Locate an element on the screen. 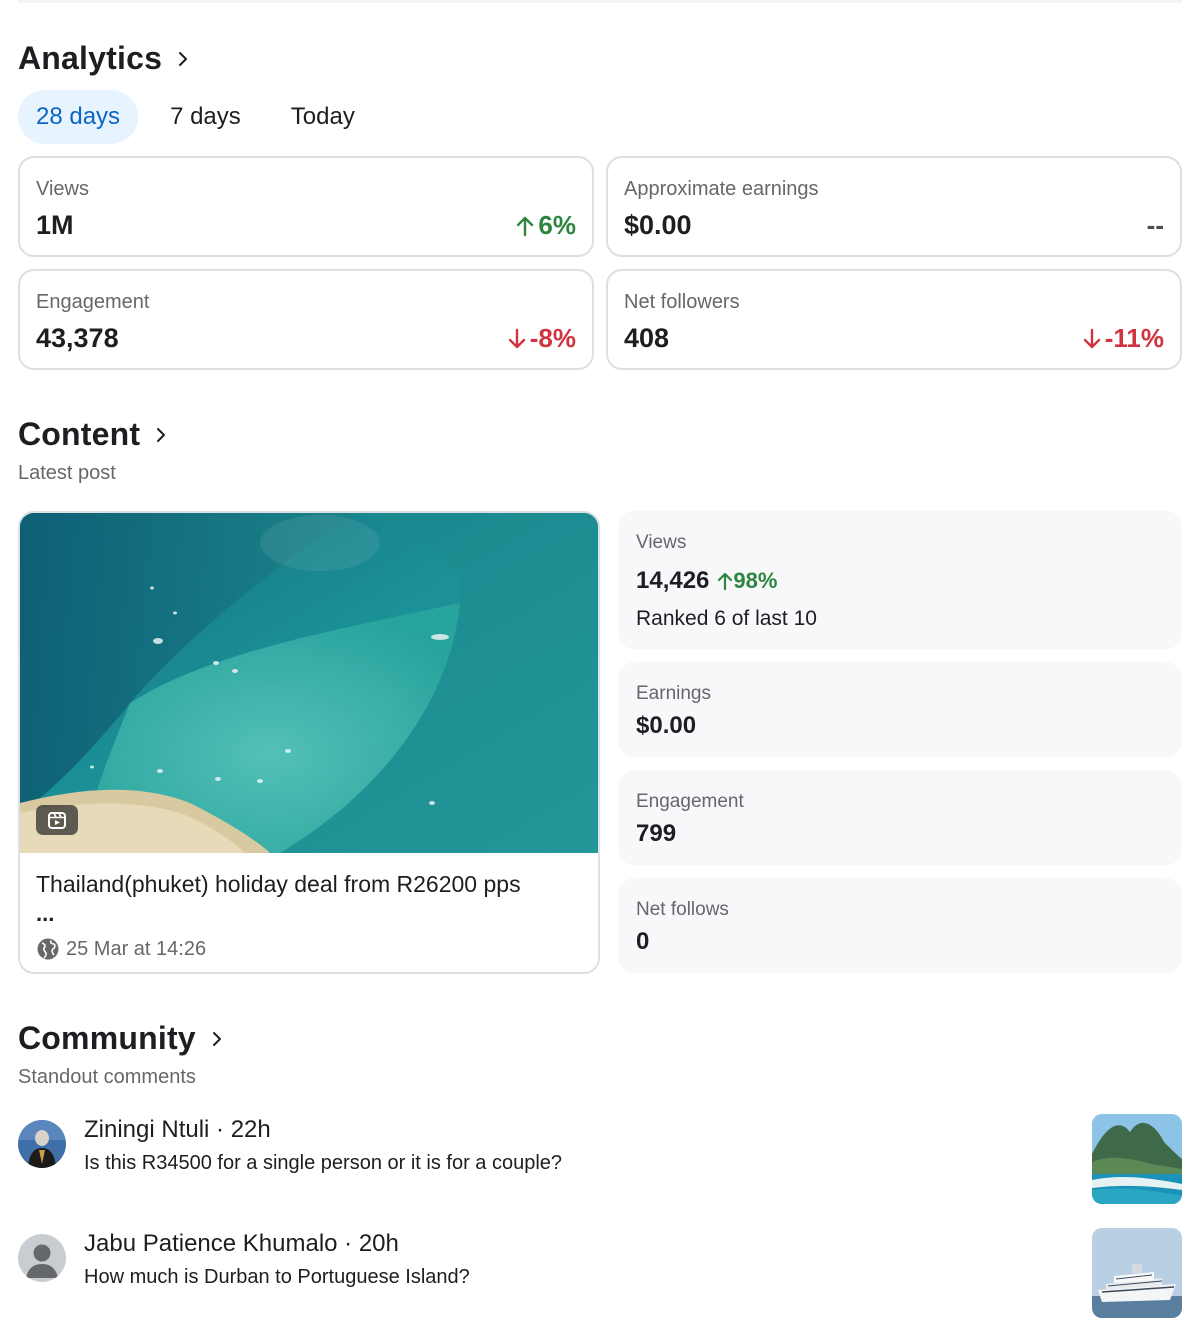 This screenshot has height=1323, width=1200. views-value: 14,426 is located at coordinates (673, 580).